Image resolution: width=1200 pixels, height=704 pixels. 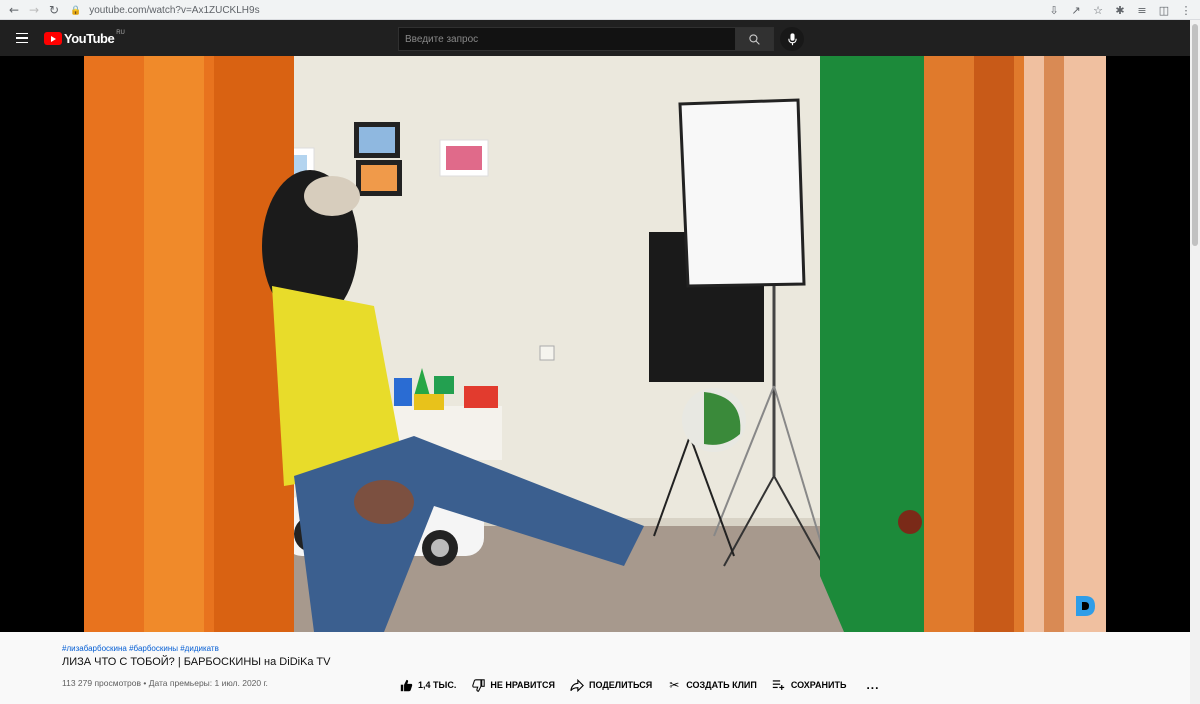 What do you see at coordinates (76, 9) in the screenshot?
I see `lock-icon: 🔒` at bounding box center [76, 9].